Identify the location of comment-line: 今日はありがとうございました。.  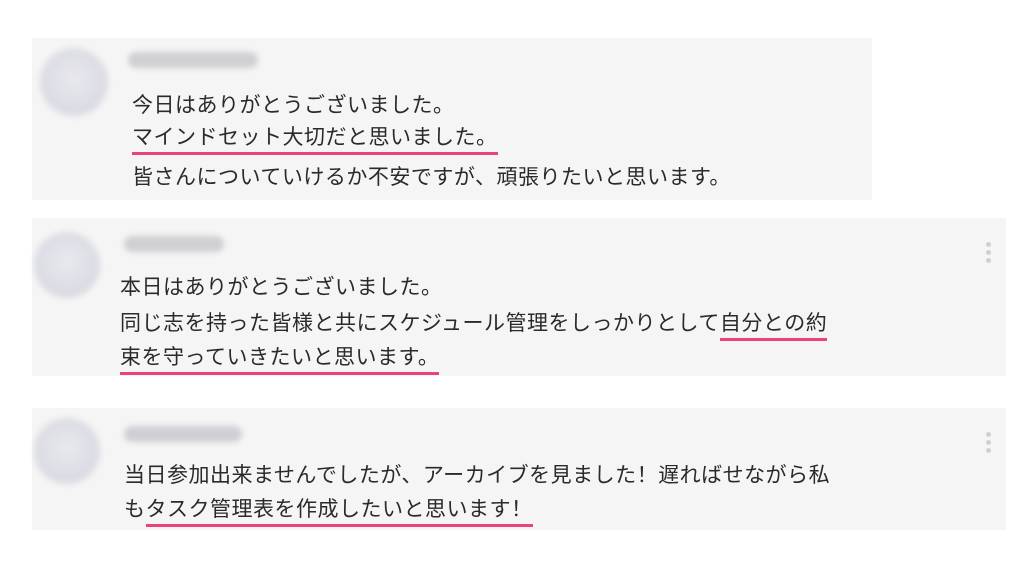
(293, 105).